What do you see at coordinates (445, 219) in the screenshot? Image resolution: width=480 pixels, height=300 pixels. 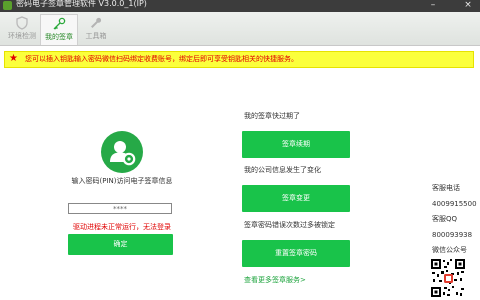 I see `qq-label: 客服QQ` at bounding box center [445, 219].